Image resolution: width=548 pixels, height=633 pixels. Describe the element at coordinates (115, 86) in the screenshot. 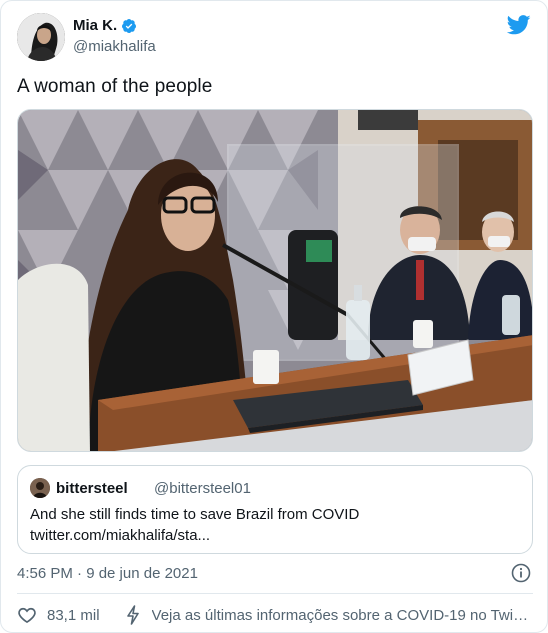

I see `tweet-text: A woman of the people` at that location.